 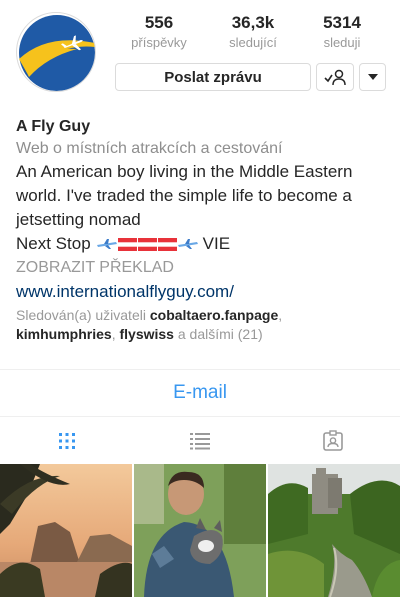 I want to click on tab-grid, so click(x=66, y=441).